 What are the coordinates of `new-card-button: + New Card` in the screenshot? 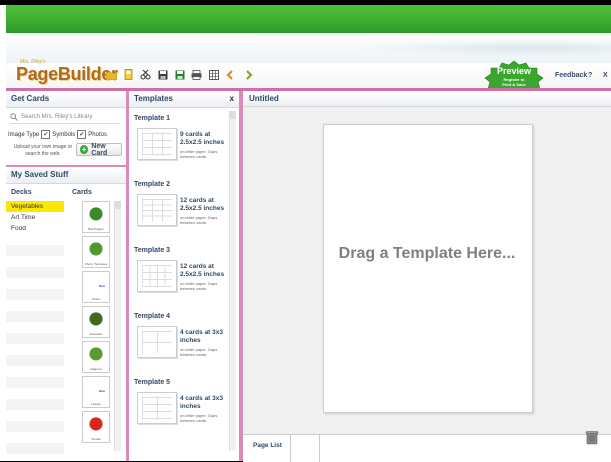 It's located at (99, 149).